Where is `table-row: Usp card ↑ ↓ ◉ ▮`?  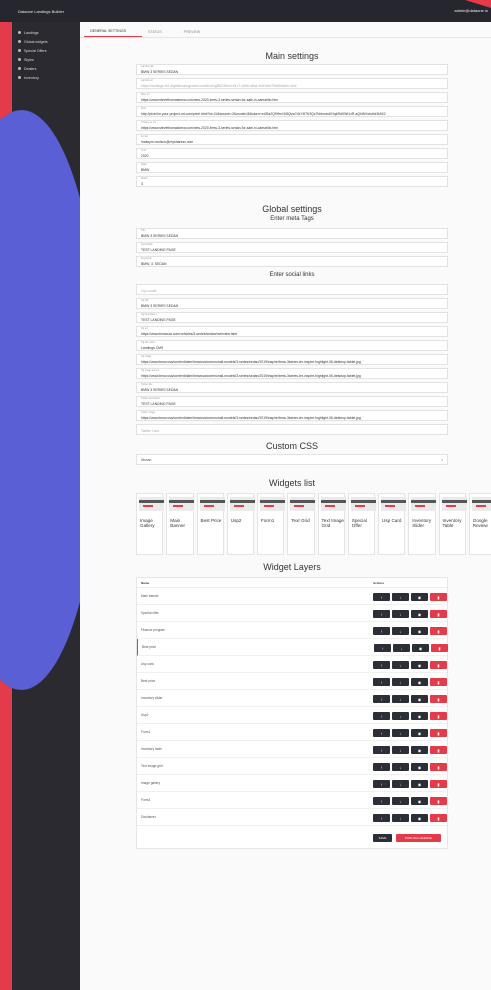
table-row: Usp card ↑ ↓ ◉ ▮ is located at coordinates (292, 664).